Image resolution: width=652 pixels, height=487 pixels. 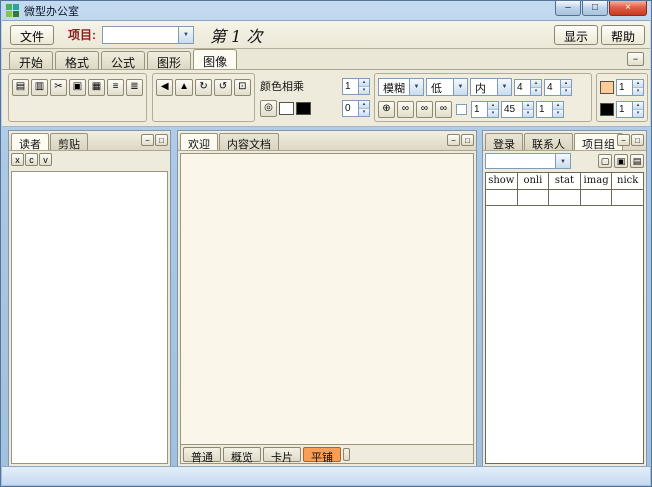 I want to click on column-header-show: show, so click(x=502, y=181).